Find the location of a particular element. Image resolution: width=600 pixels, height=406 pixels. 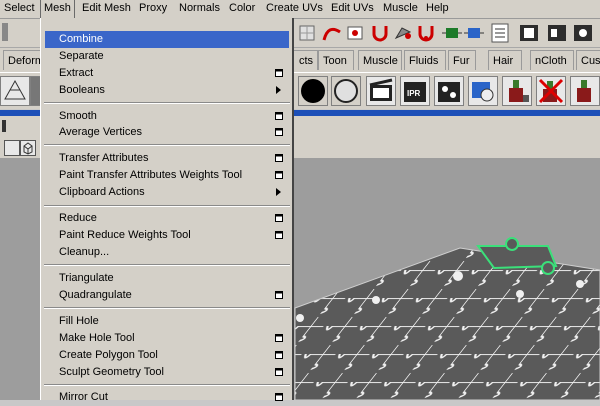

ipr-render-icon is located at coordinates (557, 33).